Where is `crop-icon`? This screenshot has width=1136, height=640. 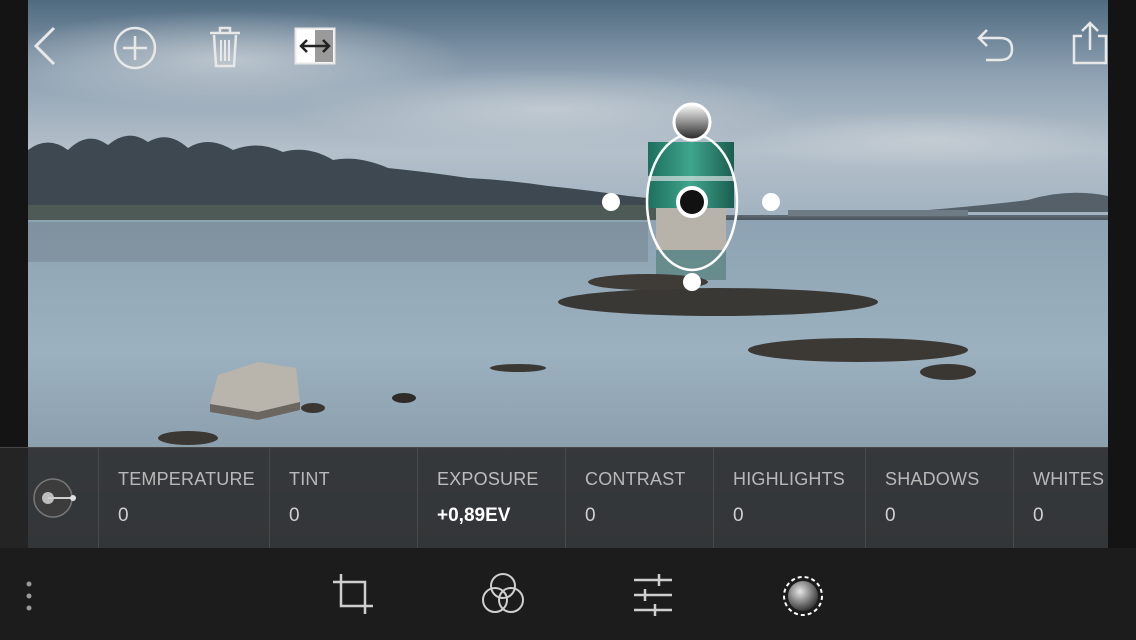
crop-icon is located at coordinates (353, 595).